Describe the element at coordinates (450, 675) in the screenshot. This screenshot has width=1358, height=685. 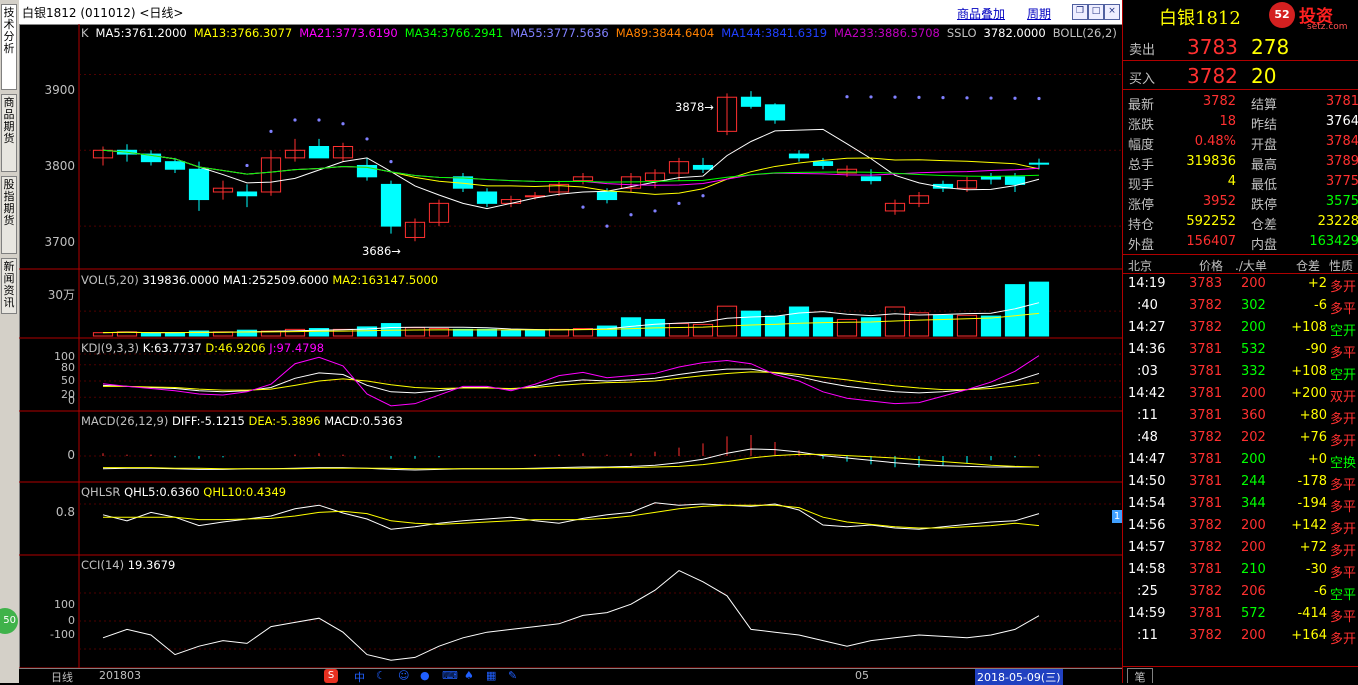
I see `keyboard-icon: ⌨` at that location.